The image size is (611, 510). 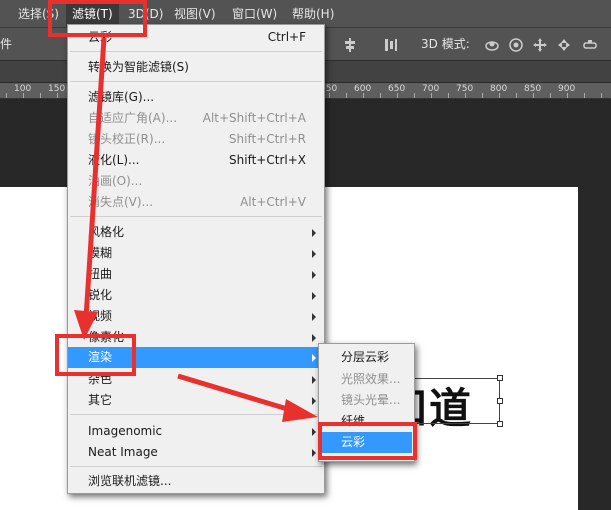 I want to click on imagenomic-submenu-item: Imagenomic, so click(x=196, y=431).